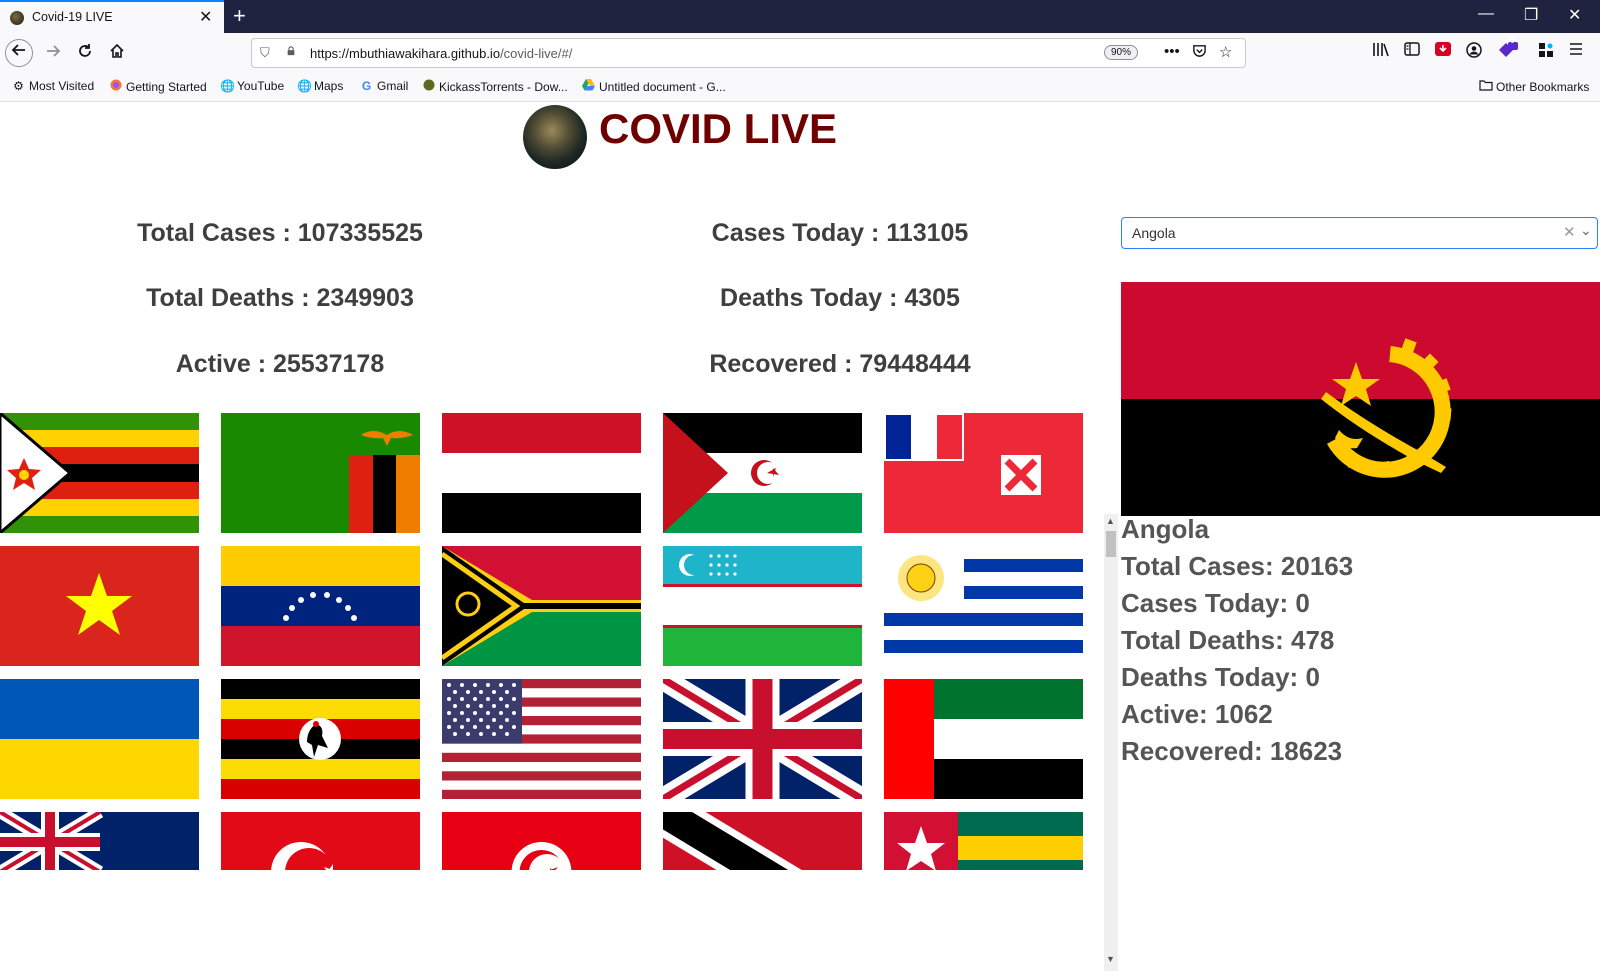  What do you see at coordinates (983, 473) in the screenshot?
I see `flag-wallis-and-futuna` at bounding box center [983, 473].